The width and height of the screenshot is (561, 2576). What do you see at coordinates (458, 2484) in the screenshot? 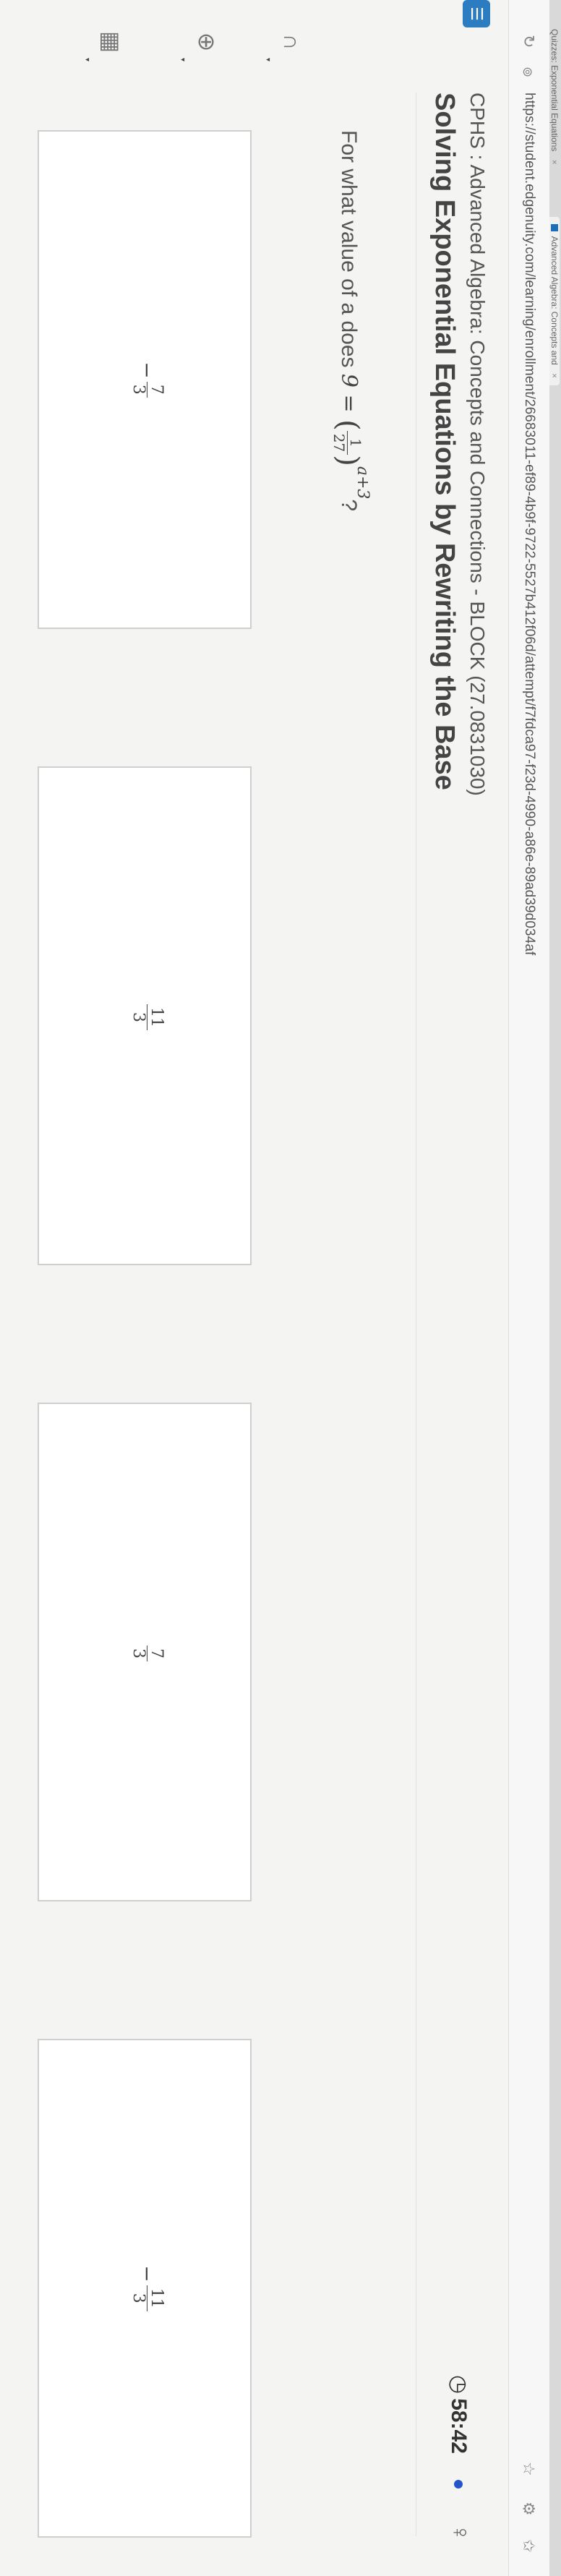
I see `status-dot` at bounding box center [458, 2484].